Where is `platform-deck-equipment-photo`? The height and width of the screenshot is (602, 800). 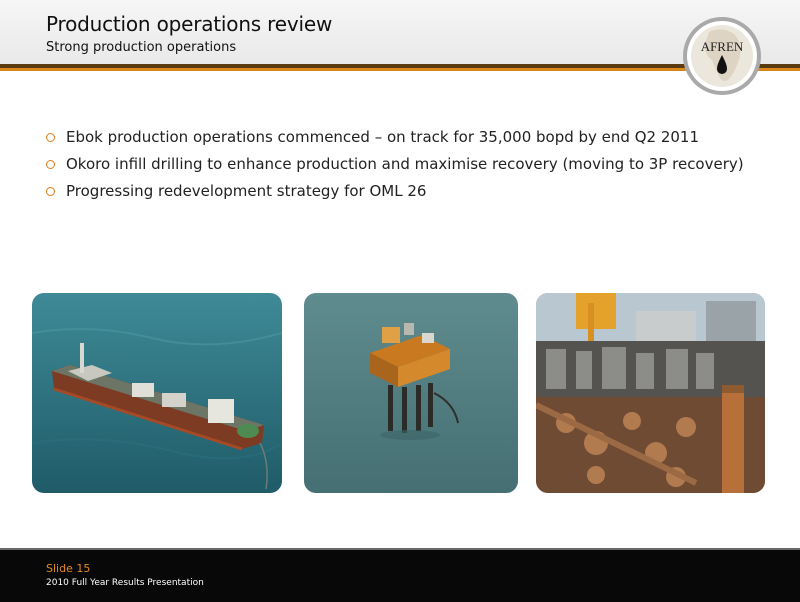 platform-deck-equipment-photo is located at coordinates (650, 393).